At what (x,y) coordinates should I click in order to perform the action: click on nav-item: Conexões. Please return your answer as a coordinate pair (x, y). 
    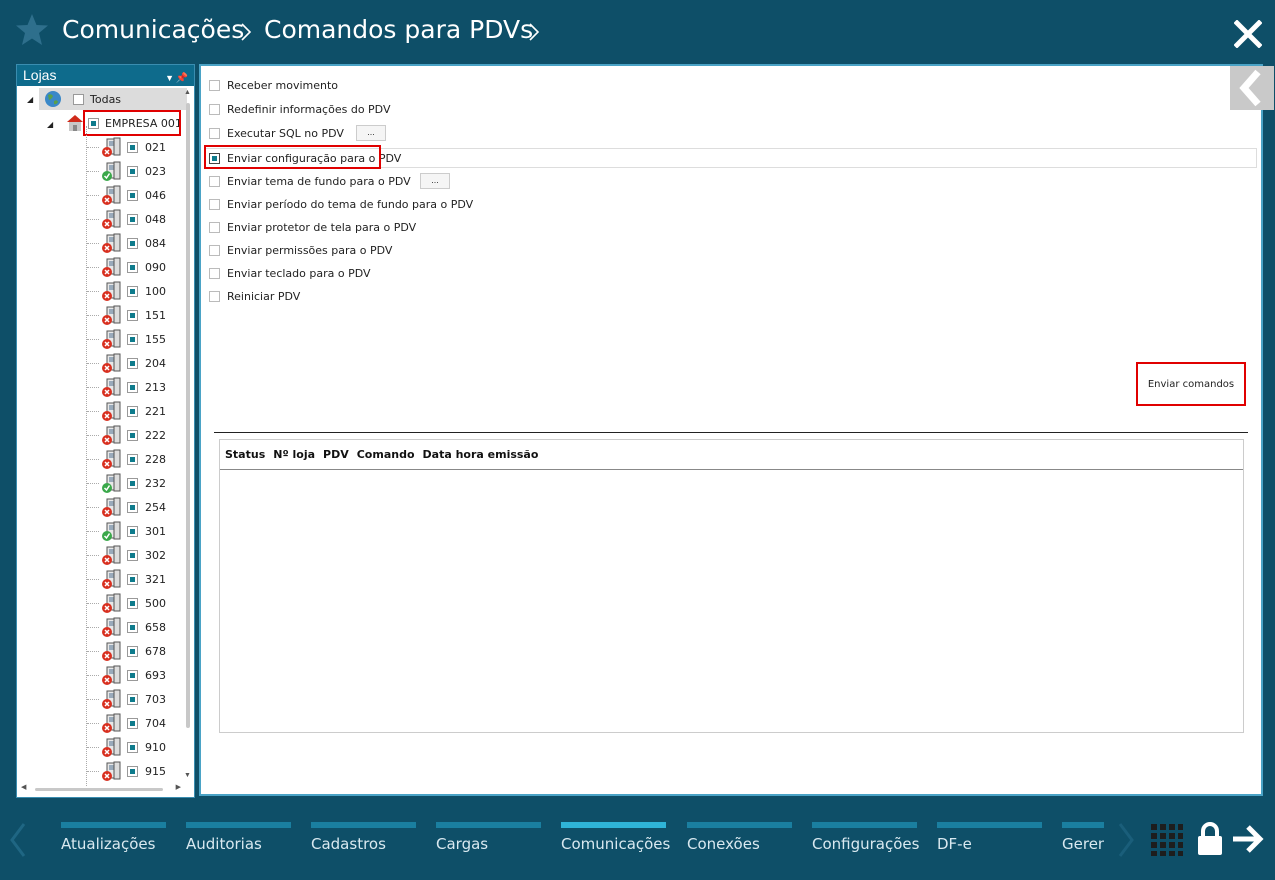
    Looking at the image, I should click on (739, 842).